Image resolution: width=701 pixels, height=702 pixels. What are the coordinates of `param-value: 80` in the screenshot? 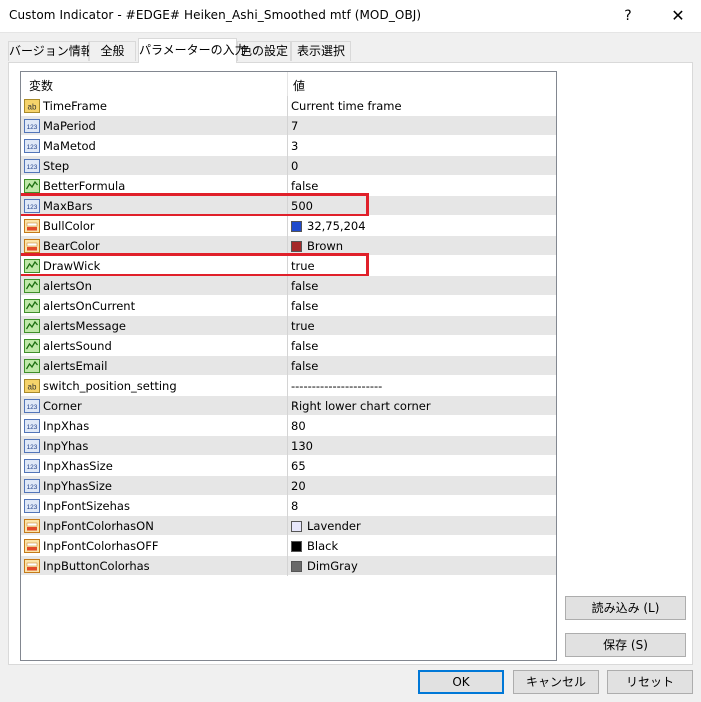 It's located at (298, 426).